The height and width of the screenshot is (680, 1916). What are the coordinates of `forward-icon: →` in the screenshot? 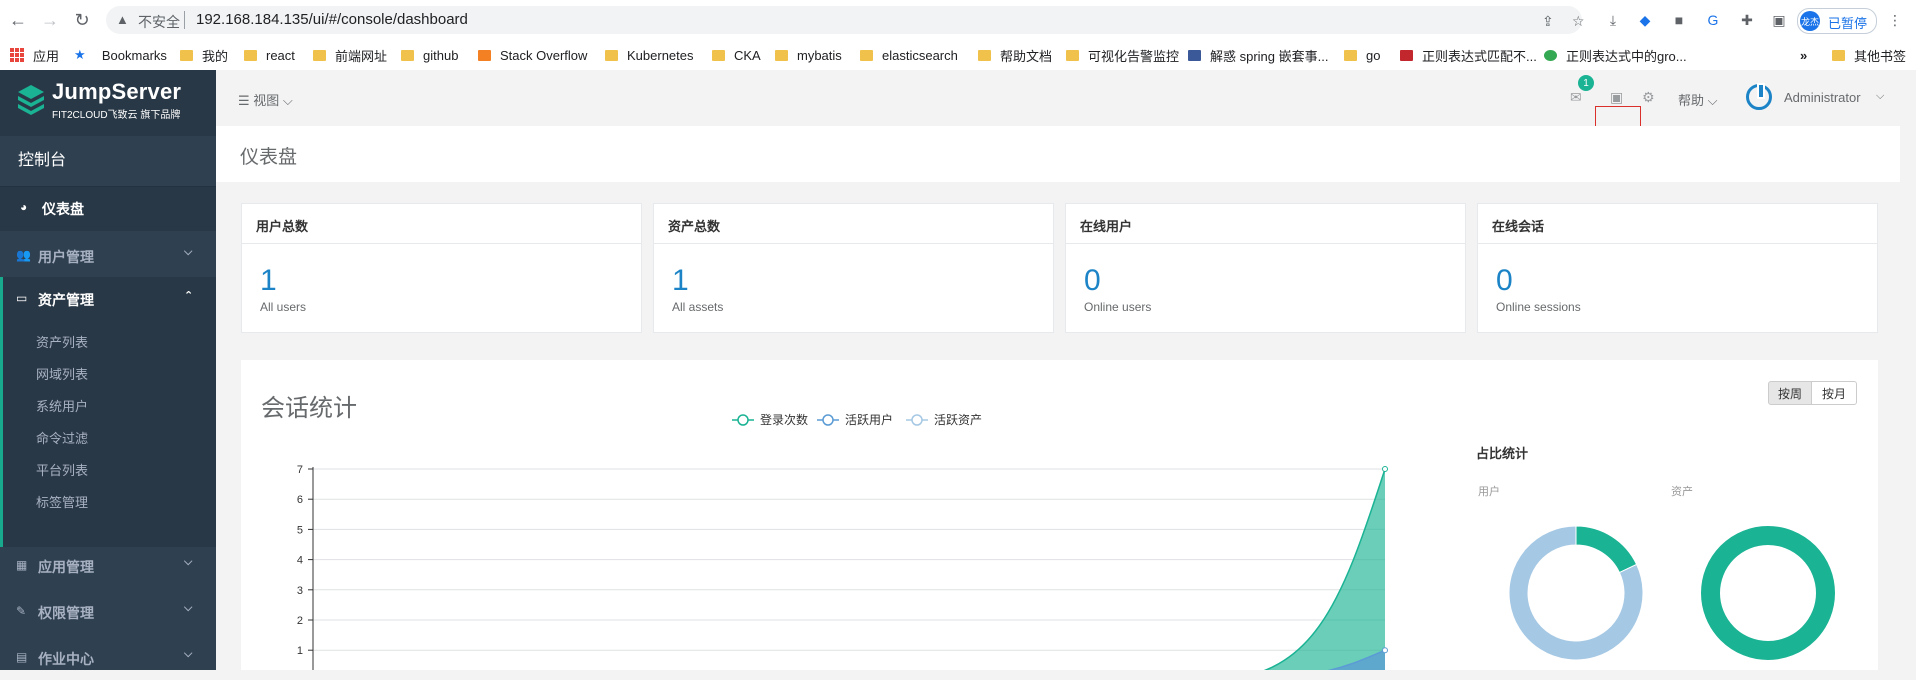 It's located at (50, 20).